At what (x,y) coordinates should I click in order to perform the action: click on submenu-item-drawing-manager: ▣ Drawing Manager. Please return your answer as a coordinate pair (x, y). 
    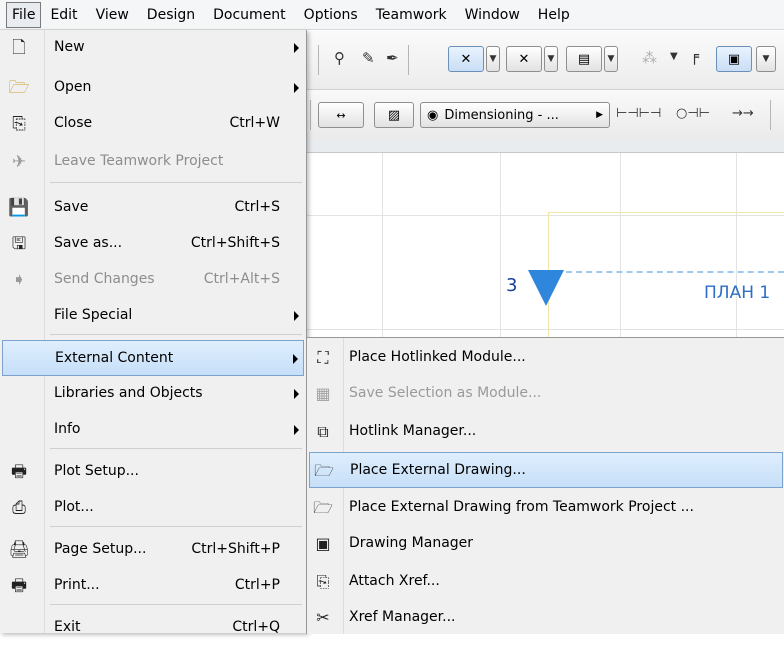
    Looking at the image, I should click on (546, 544).